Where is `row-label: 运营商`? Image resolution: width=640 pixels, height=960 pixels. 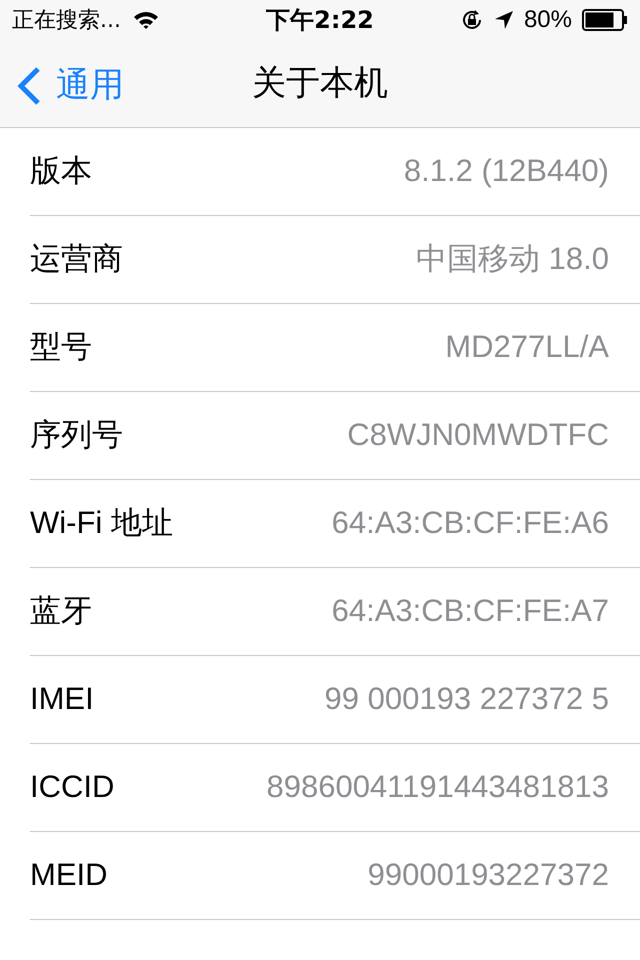
row-label: 运营商 is located at coordinates (76, 259).